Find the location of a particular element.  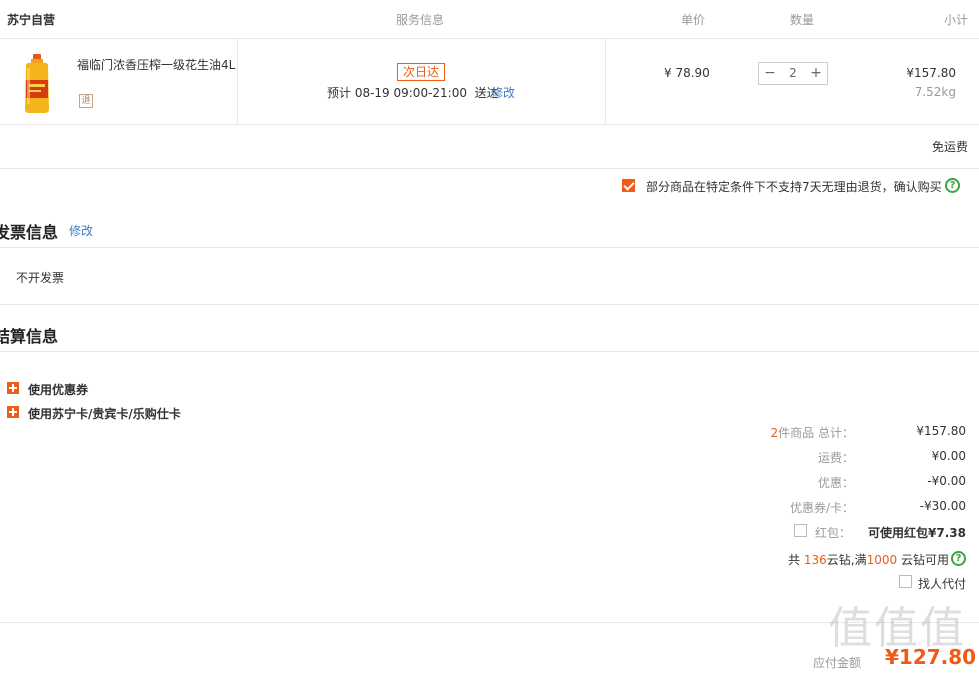

free-shipping-label: 免运费 is located at coordinates (949, 147).